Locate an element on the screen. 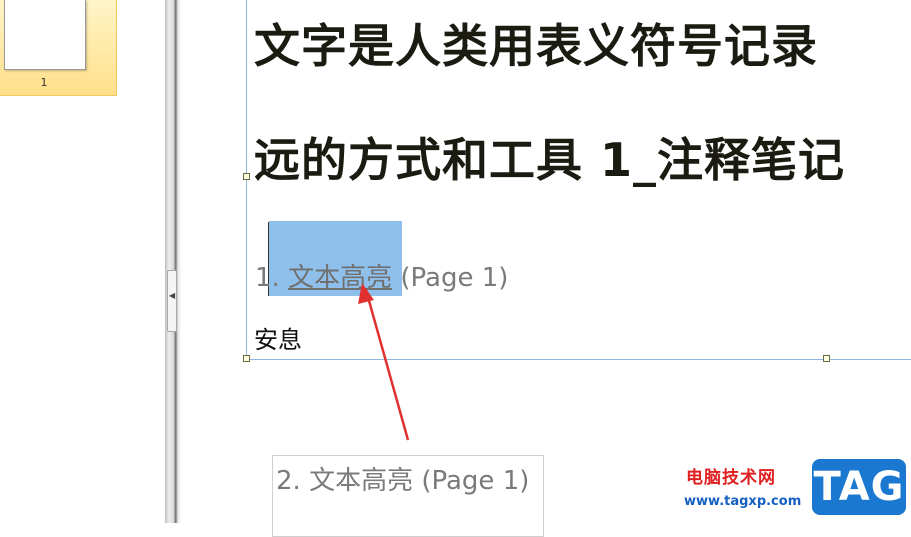 This screenshot has width=911, height=537. arrow-head is located at coordinates (366, 293).